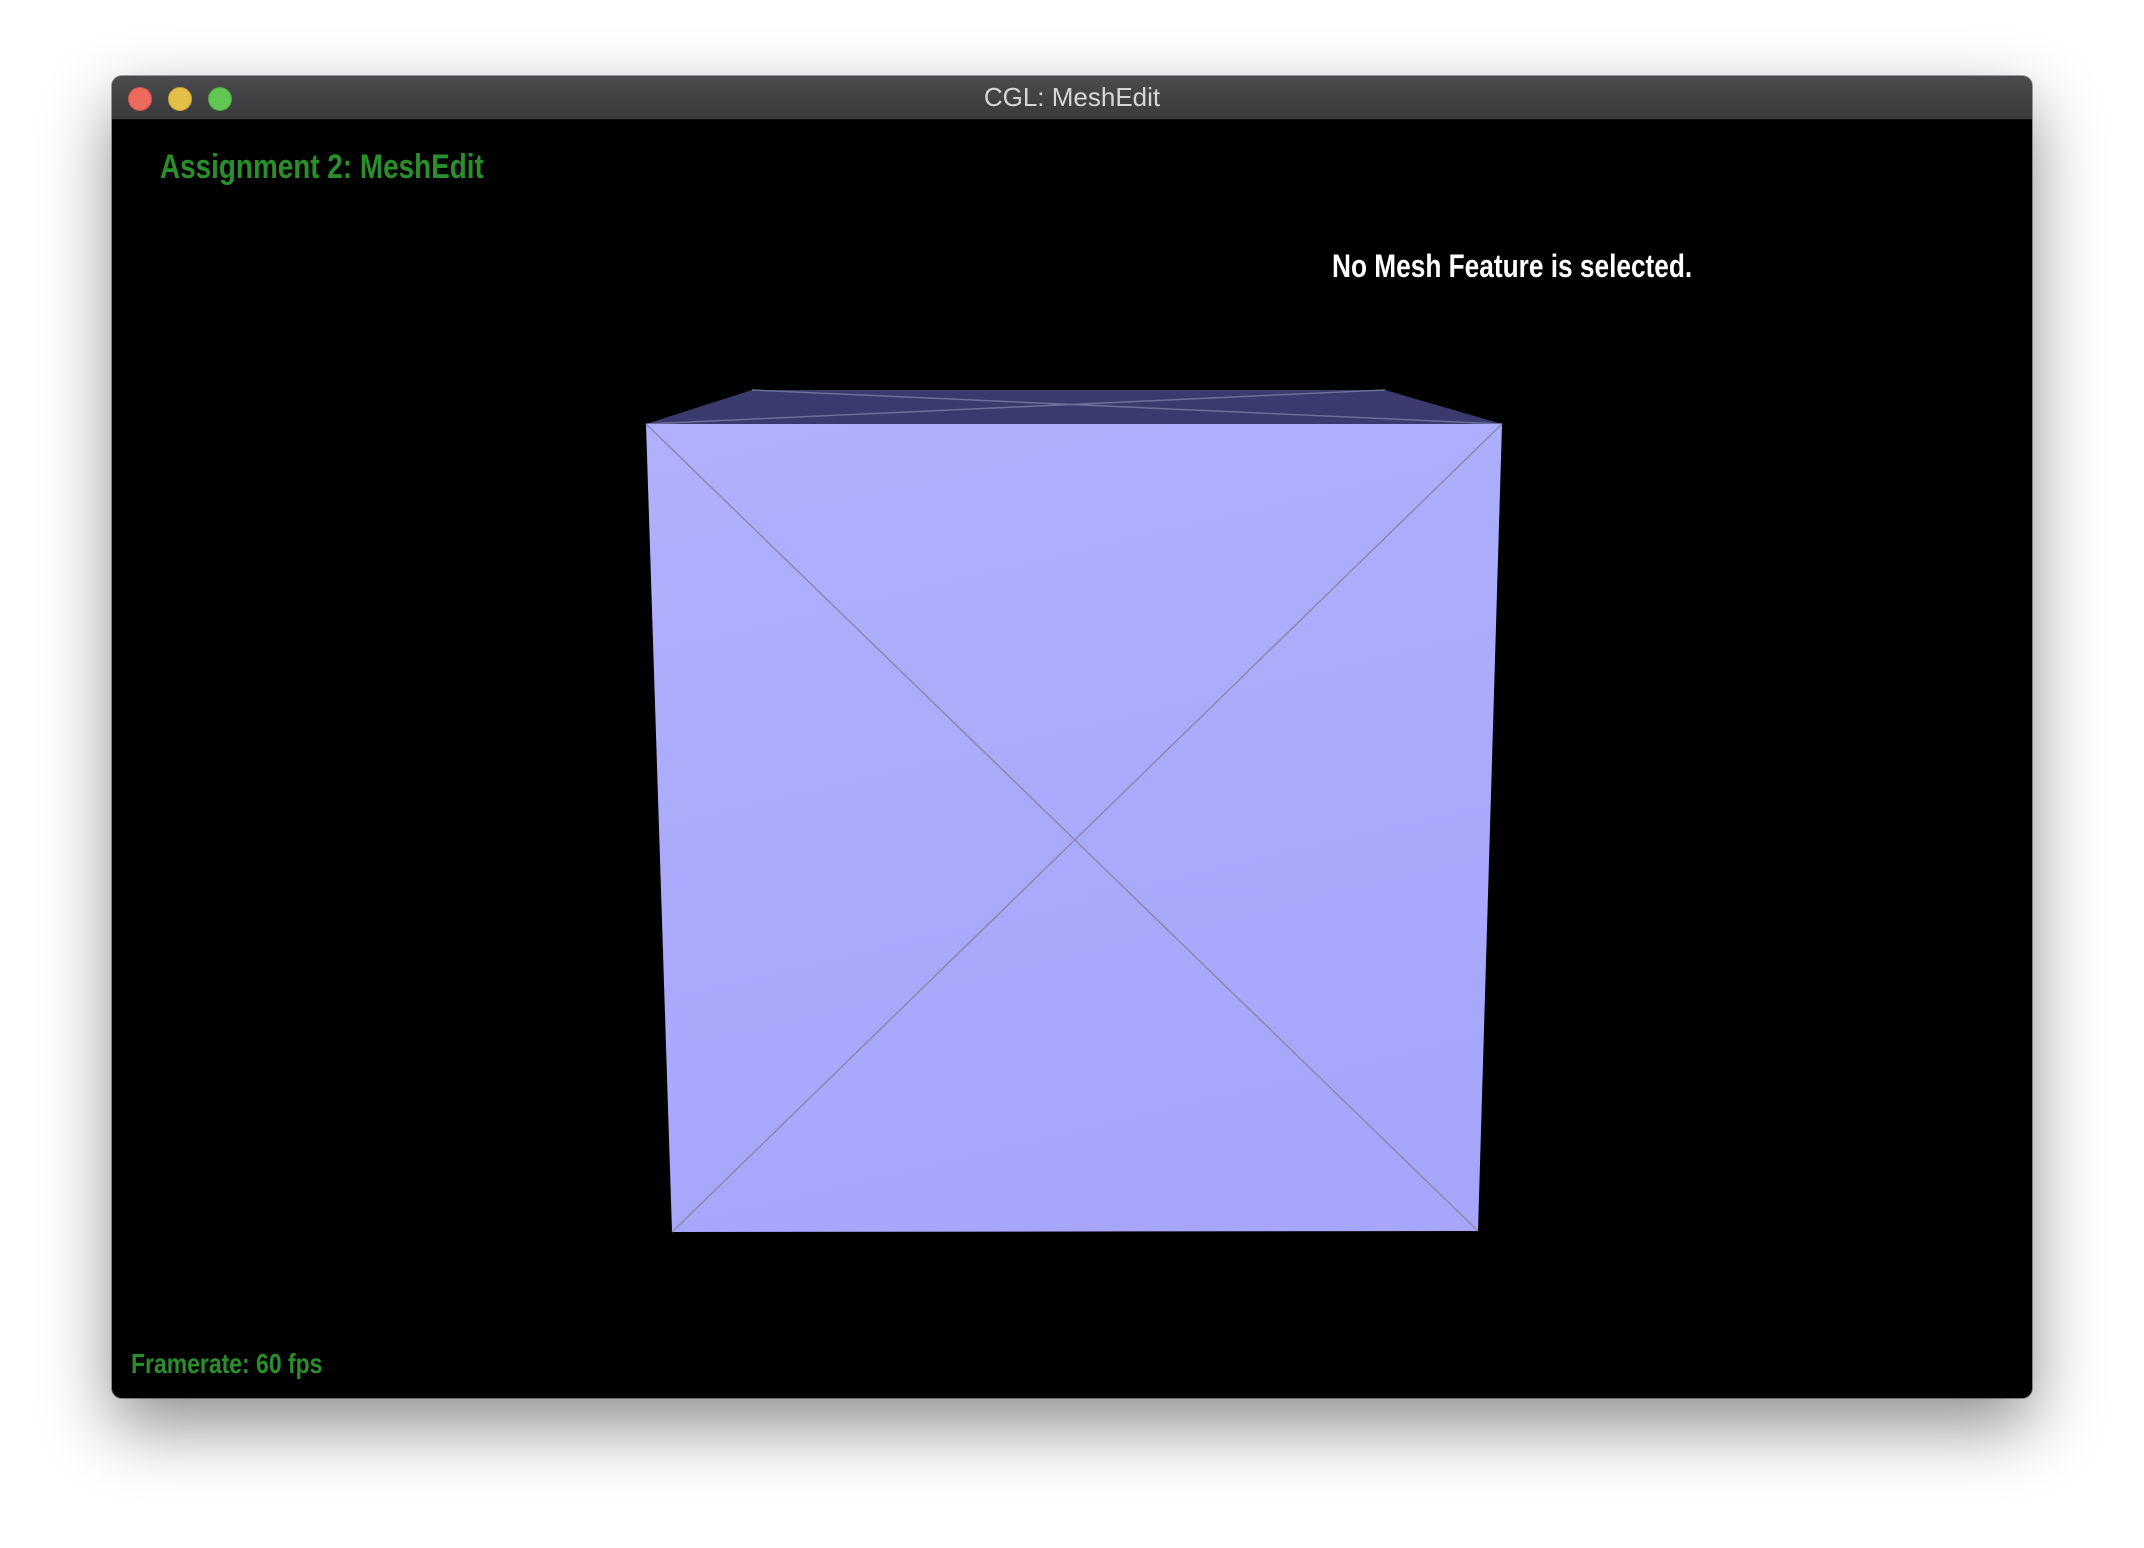 This screenshot has width=2144, height=1548. Describe the element at coordinates (1512, 266) in the screenshot. I see `selection-status: No Mesh Feature is selected.` at that location.